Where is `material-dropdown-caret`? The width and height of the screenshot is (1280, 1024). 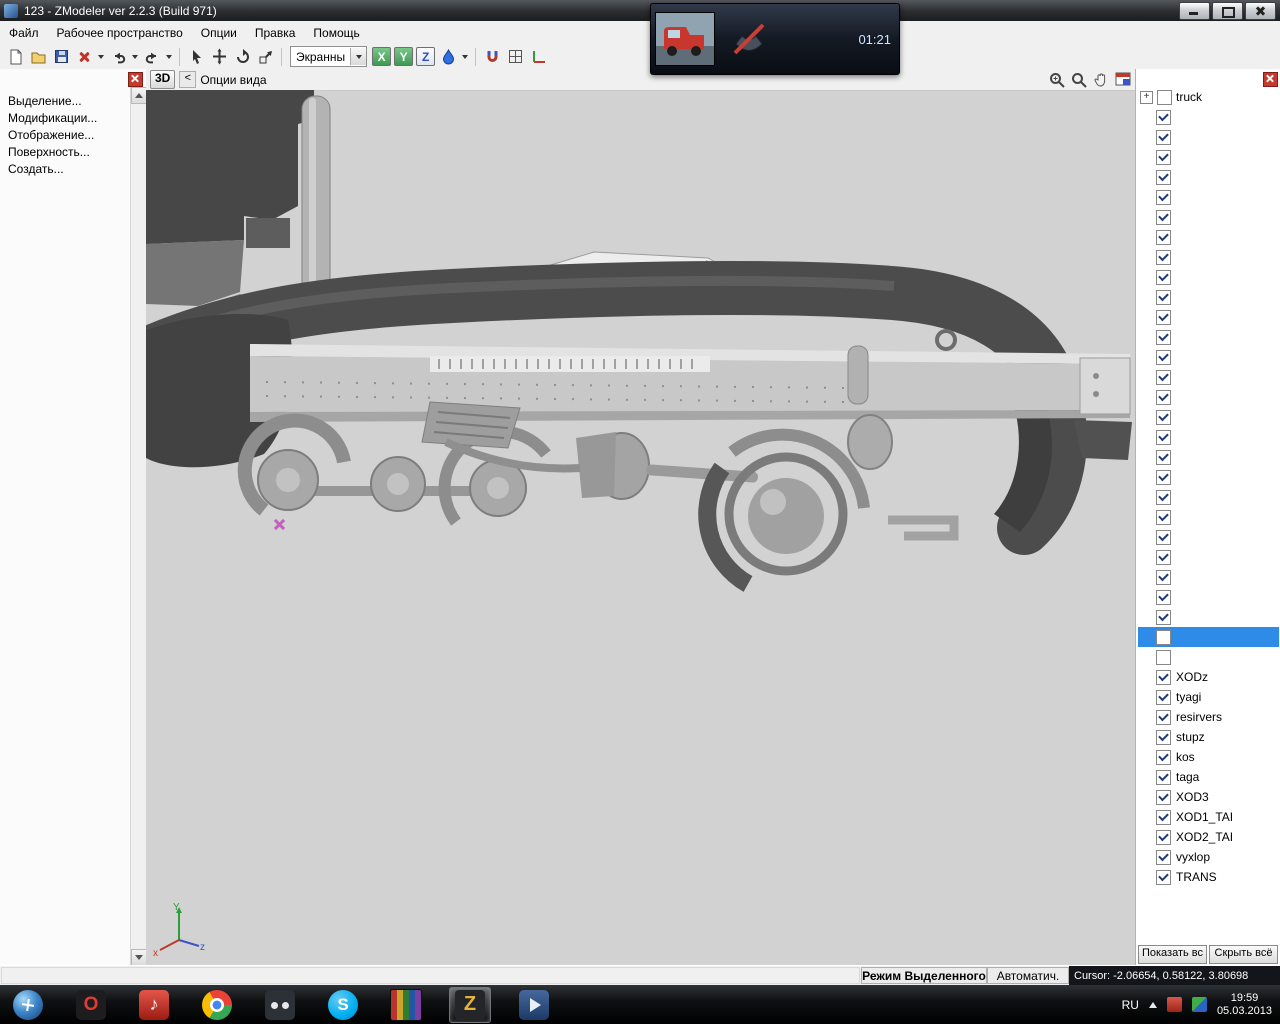 material-dropdown-caret is located at coordinates (465, 56).